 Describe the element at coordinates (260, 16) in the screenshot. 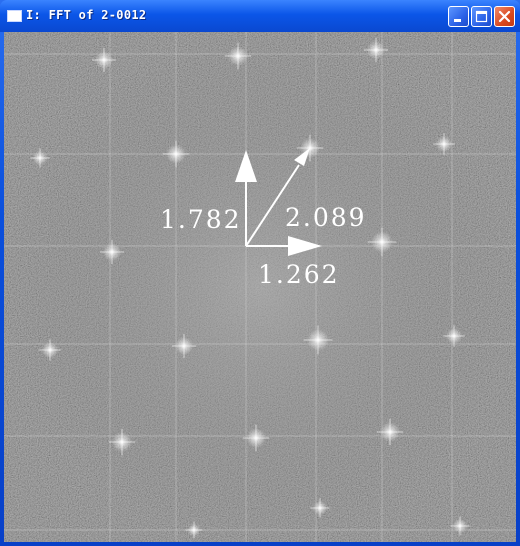

I see `title-bar: I: FFT of 2-0012` at that location.